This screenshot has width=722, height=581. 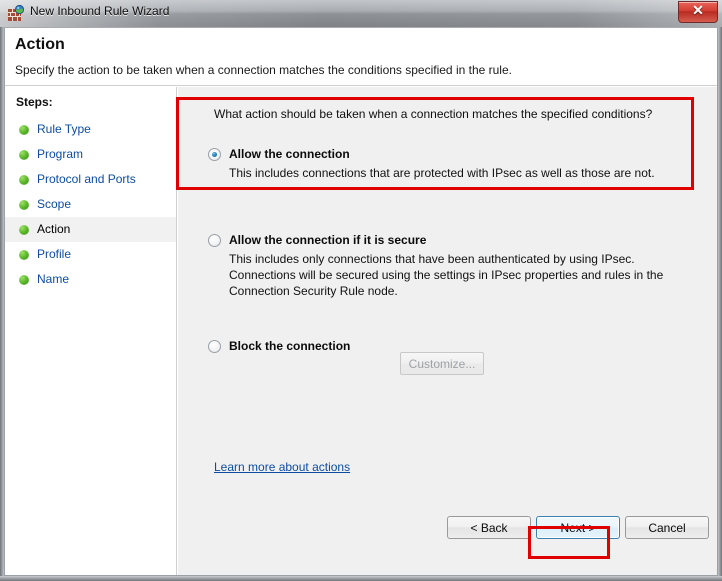 I want to click on learn-more-link: Learn more about actions, so click(x=282, y=467).